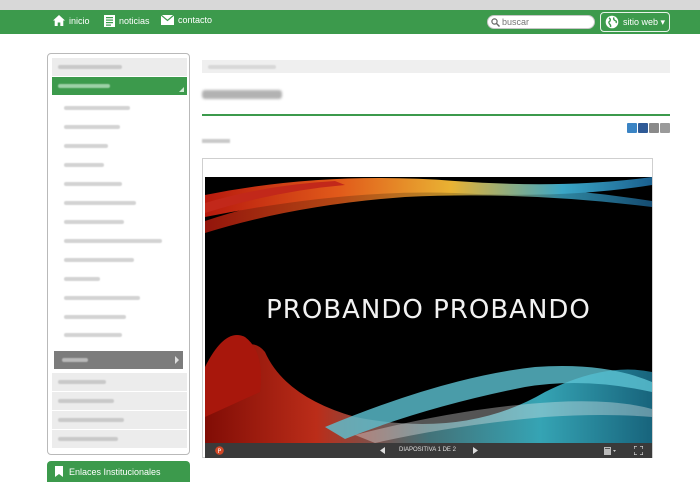  Describe the element at coordinates (181, 89) in the screenshot. I see `corner-arrow-icon` at that location.